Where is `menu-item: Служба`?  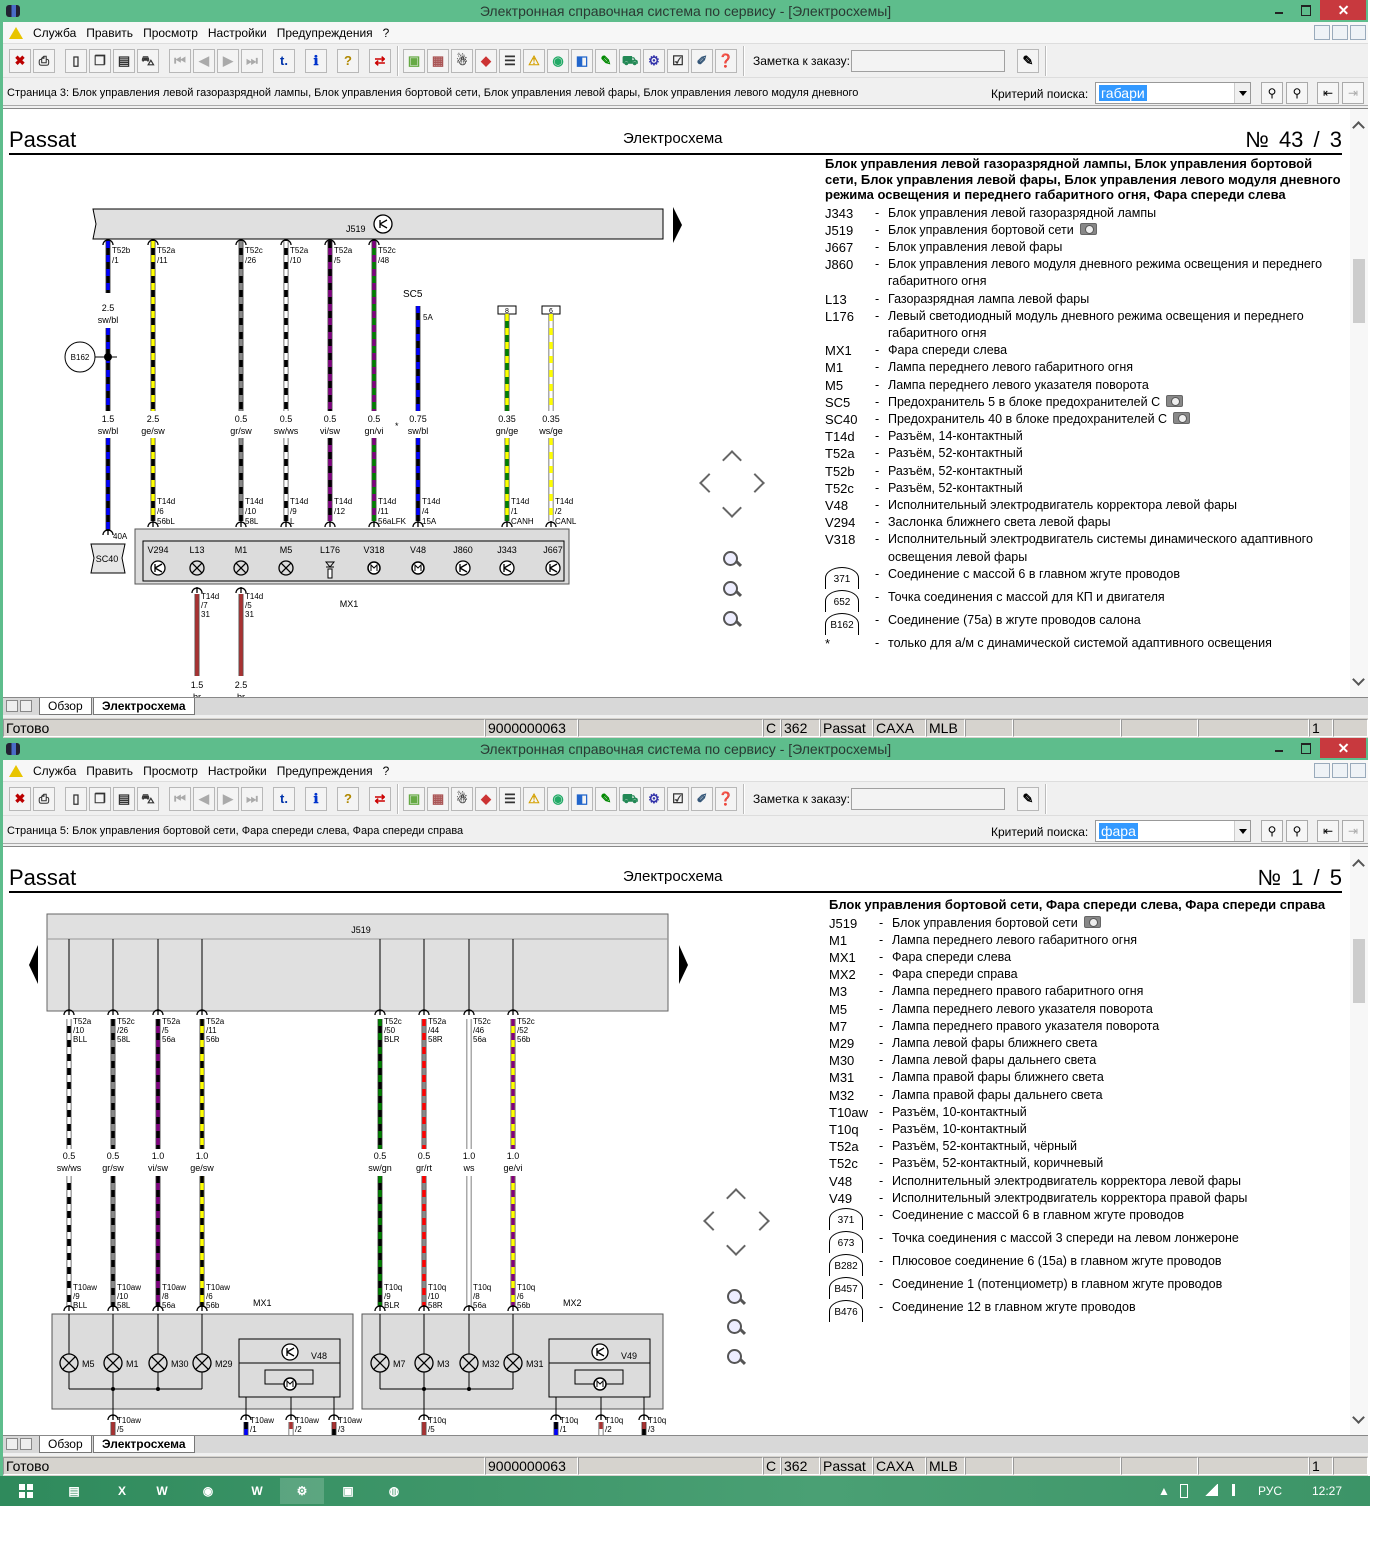
menu-item: Служба is located at coordinates (54, 771).